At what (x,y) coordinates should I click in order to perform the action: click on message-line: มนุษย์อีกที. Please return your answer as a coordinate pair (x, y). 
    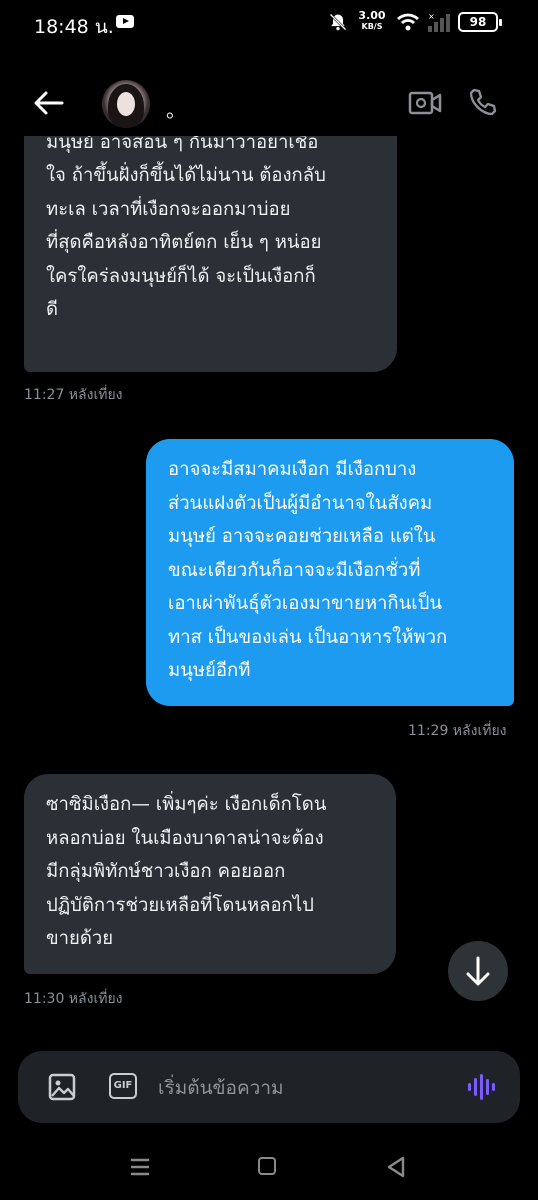
    Looking at the image, I should click on (209, 670).